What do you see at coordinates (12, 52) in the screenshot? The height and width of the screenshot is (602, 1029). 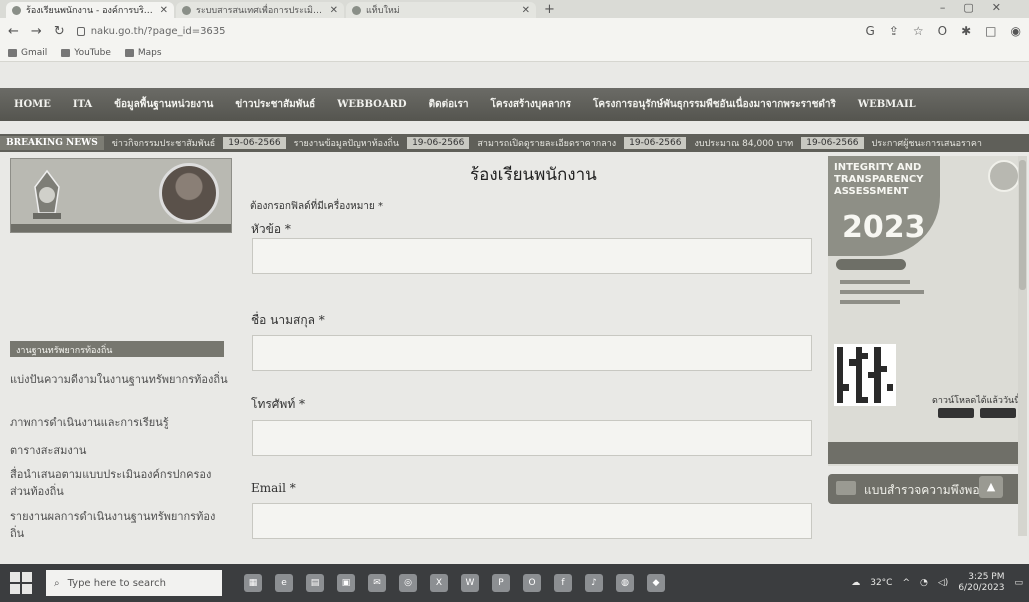 I see `gmail-icon` at bounding box center [12, 52].